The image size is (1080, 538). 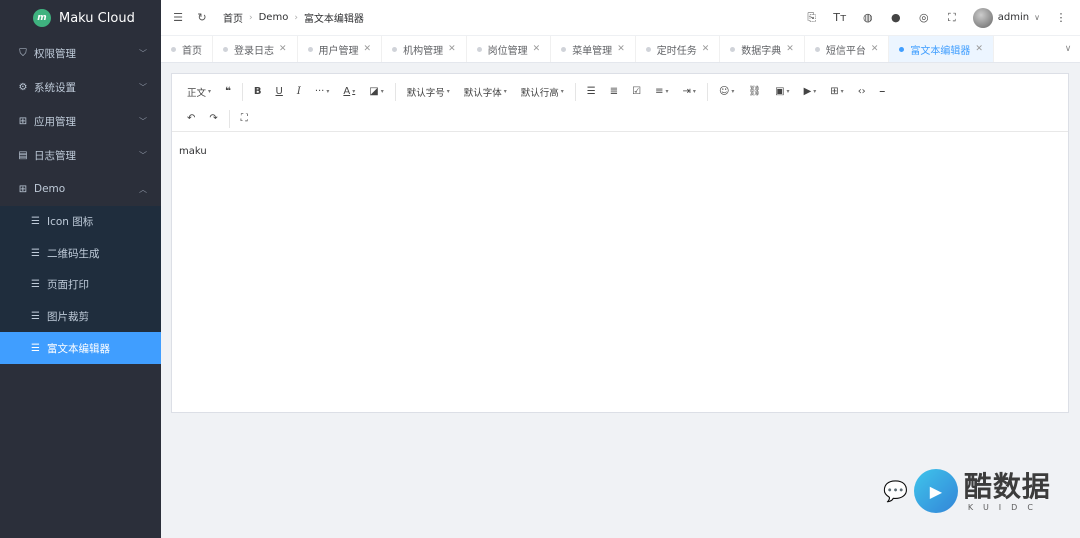 I want to click on app-name: Maku Cloud, so click(x=97, y=18).